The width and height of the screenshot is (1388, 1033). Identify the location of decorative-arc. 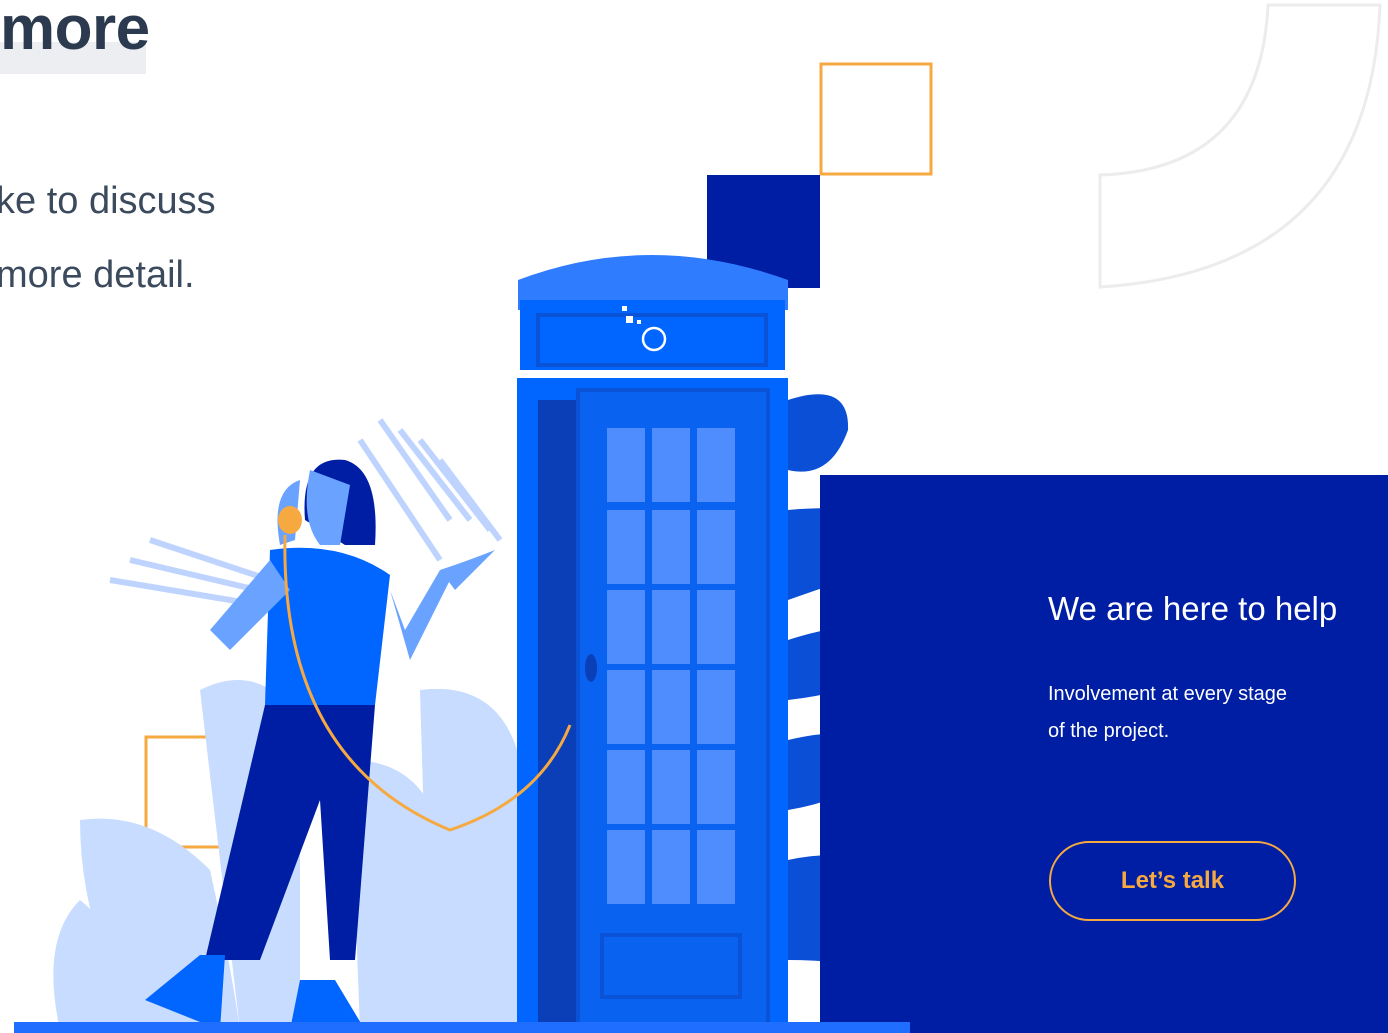
(1240, 146).